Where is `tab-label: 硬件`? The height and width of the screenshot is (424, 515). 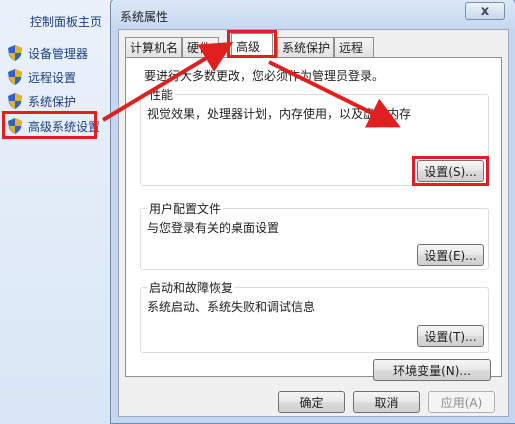 tab-label: 硬件 is located at coordinates (199, 48).